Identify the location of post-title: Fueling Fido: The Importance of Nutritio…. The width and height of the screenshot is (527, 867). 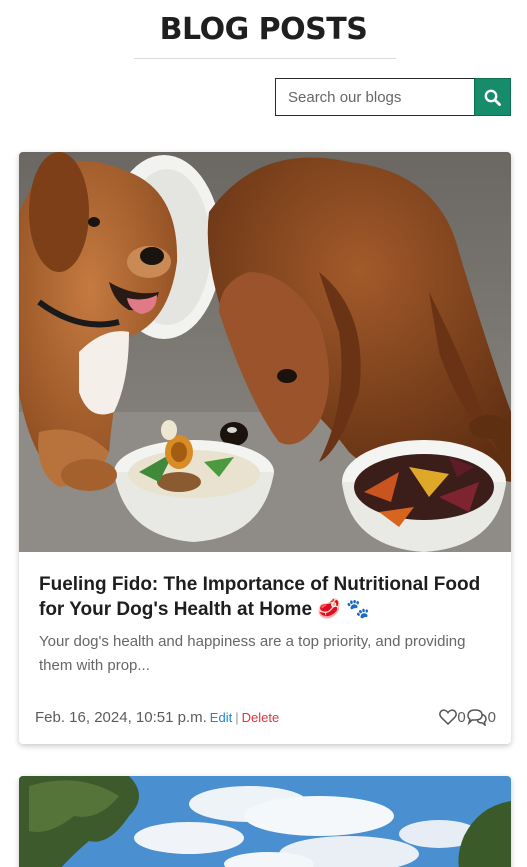
(266, 597).